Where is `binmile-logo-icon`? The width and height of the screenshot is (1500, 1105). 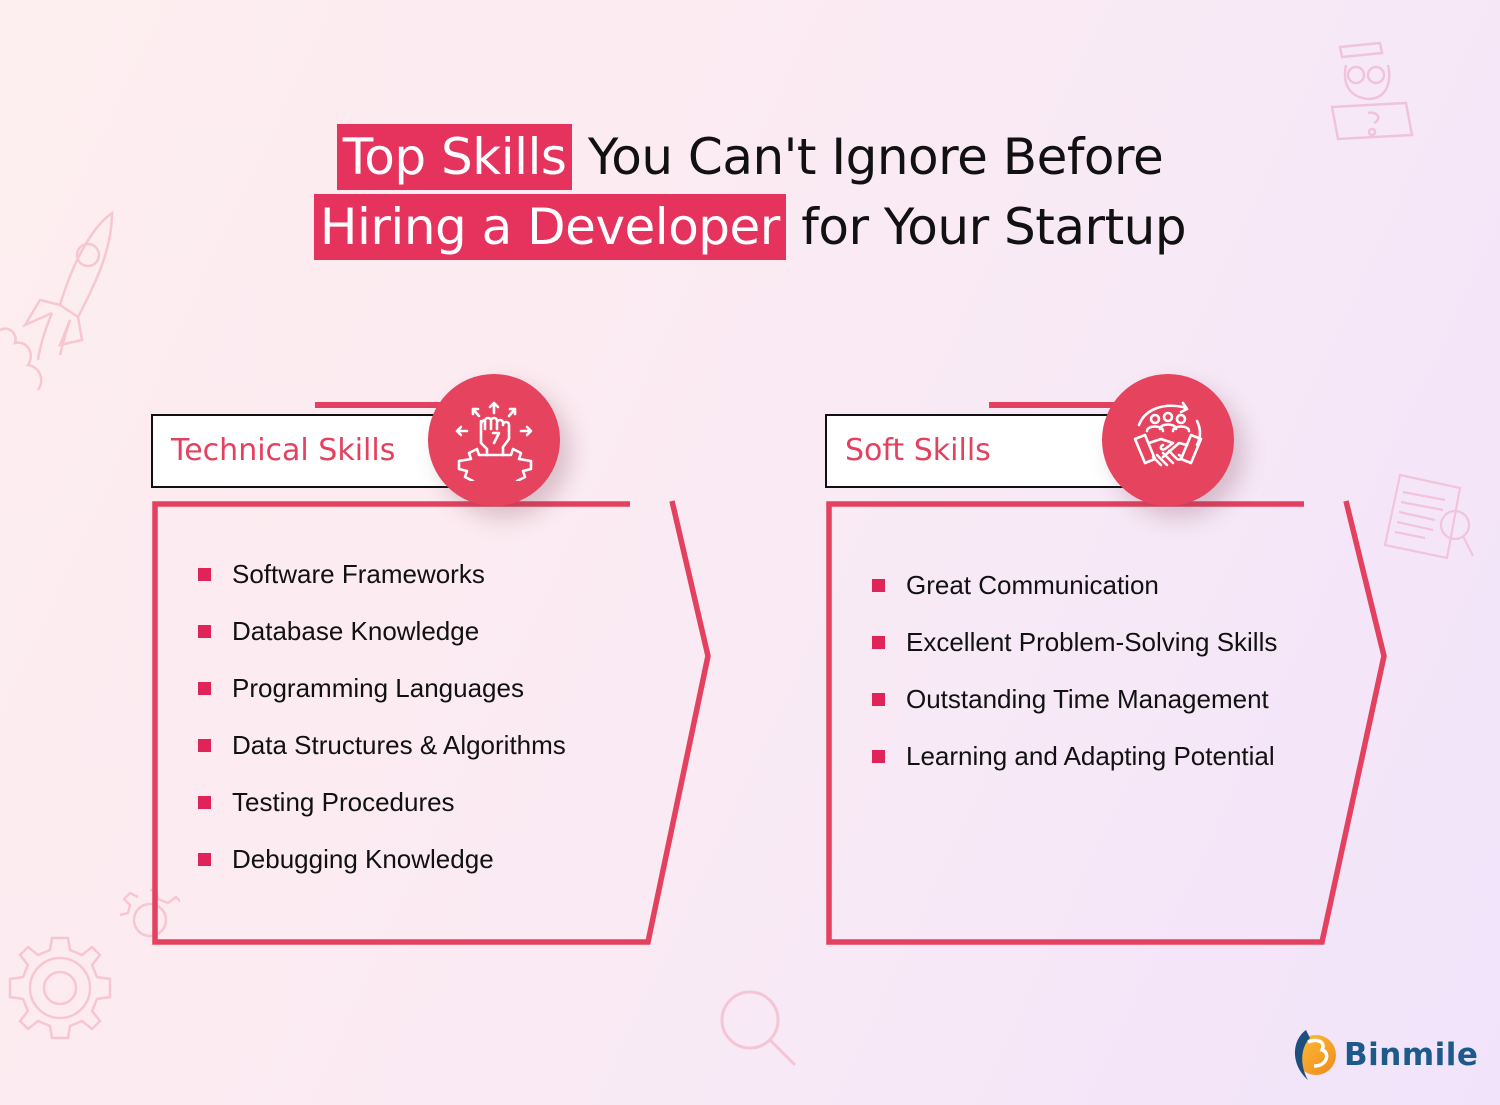 binmile-logo-icon is located at coordinates (1315, 1055).